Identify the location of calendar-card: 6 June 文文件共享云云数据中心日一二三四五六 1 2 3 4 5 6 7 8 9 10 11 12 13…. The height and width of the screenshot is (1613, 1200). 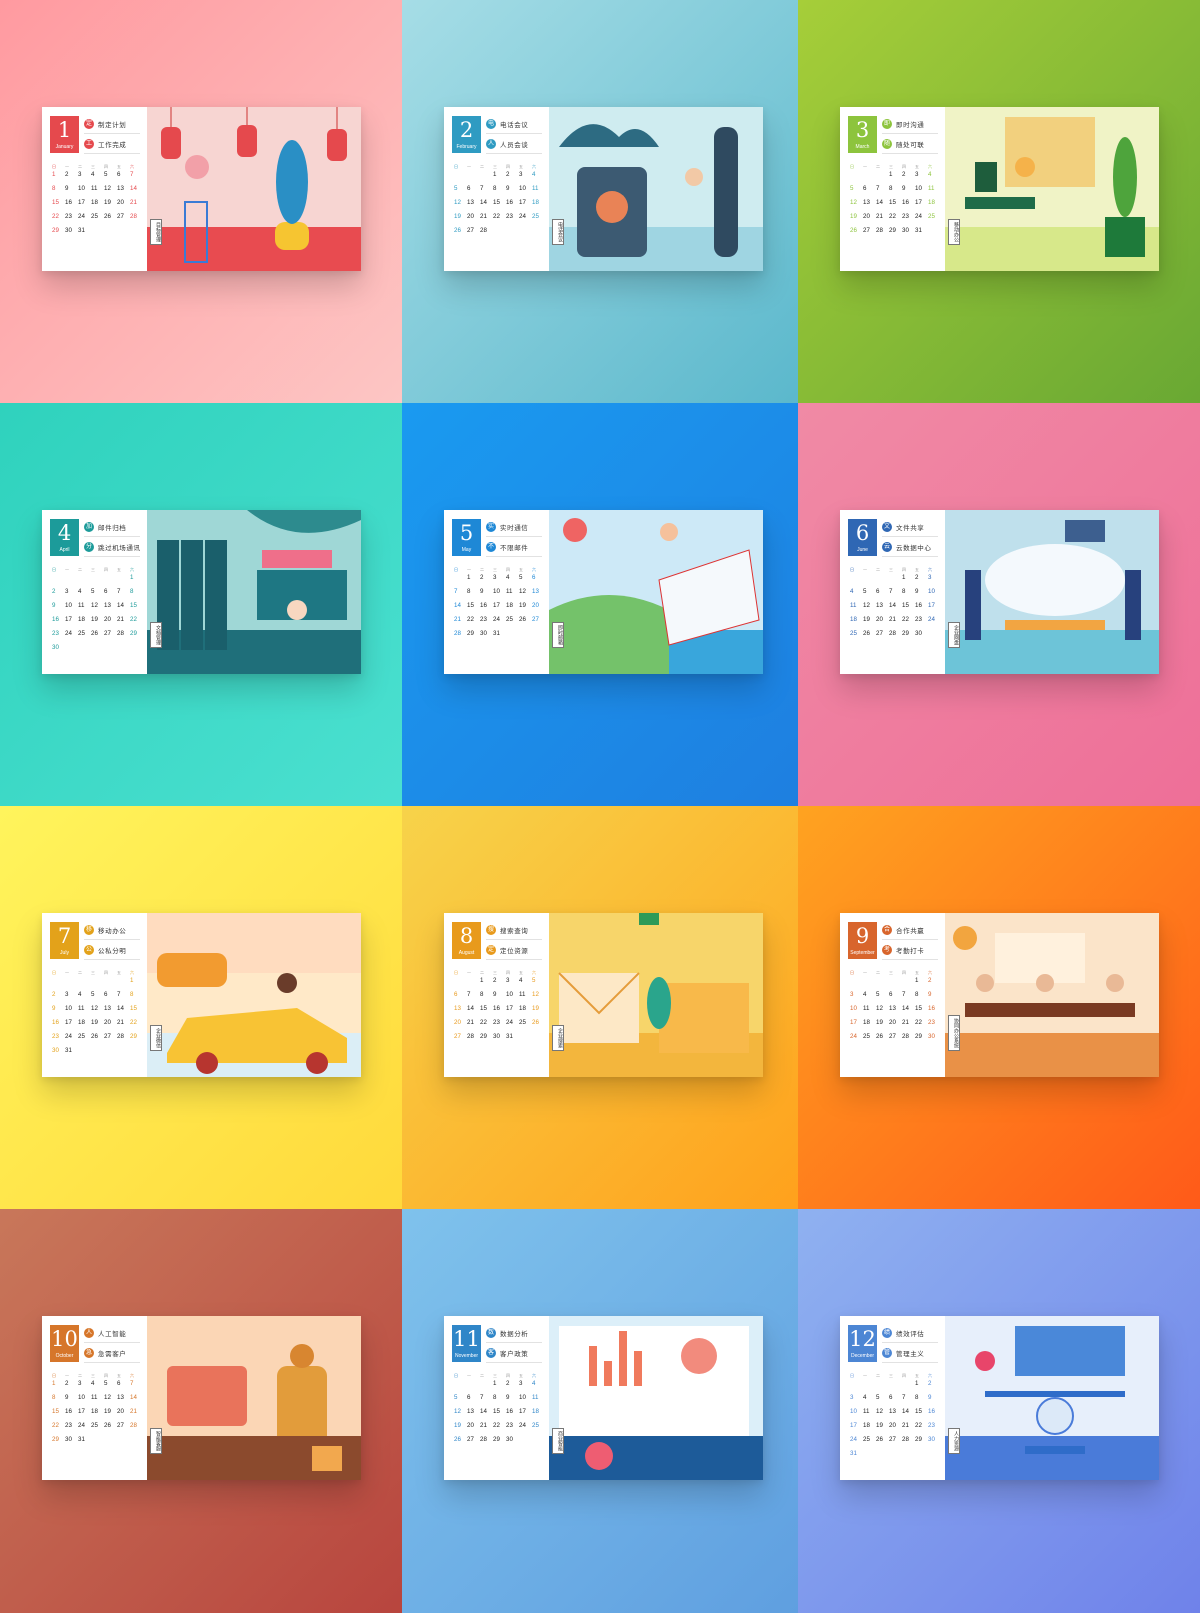
(999, 592).